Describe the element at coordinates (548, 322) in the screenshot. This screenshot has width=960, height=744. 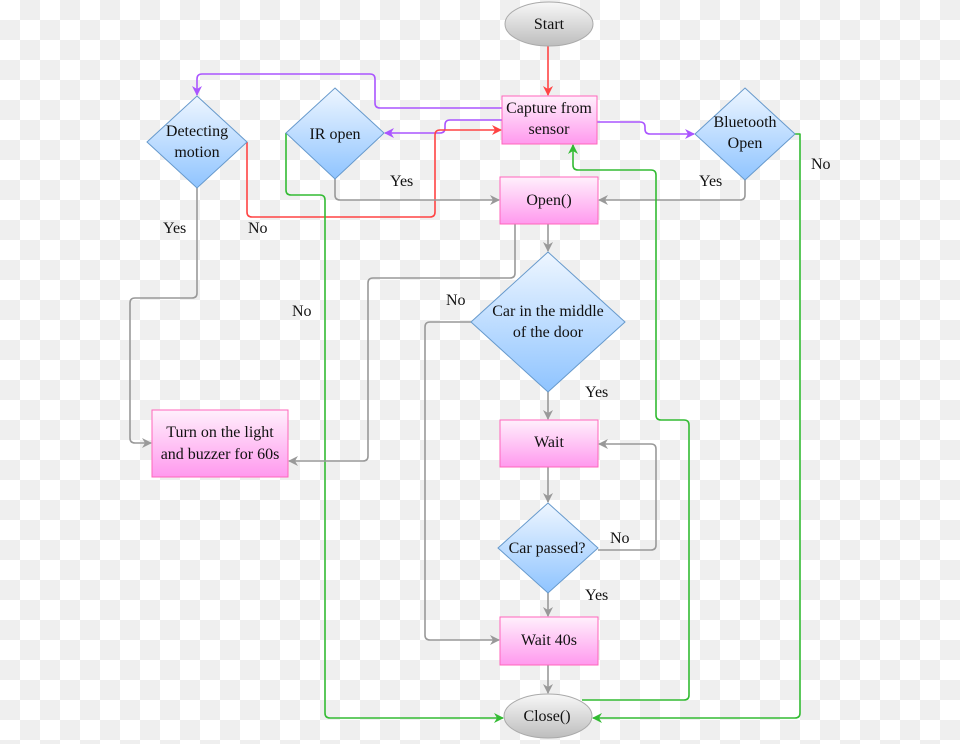
I see `car-middle-decision: Car in the middle of the door` at that location.